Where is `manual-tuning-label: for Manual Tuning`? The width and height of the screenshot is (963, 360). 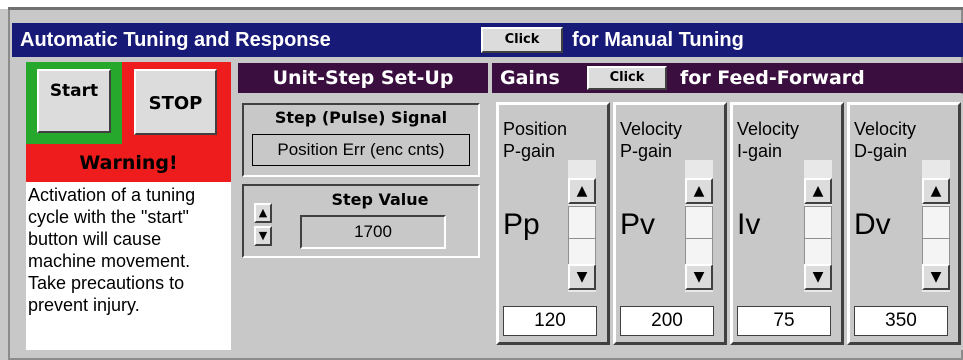 manual-tuning-label: for Manual Tuning is located at coordinates (658, 40).